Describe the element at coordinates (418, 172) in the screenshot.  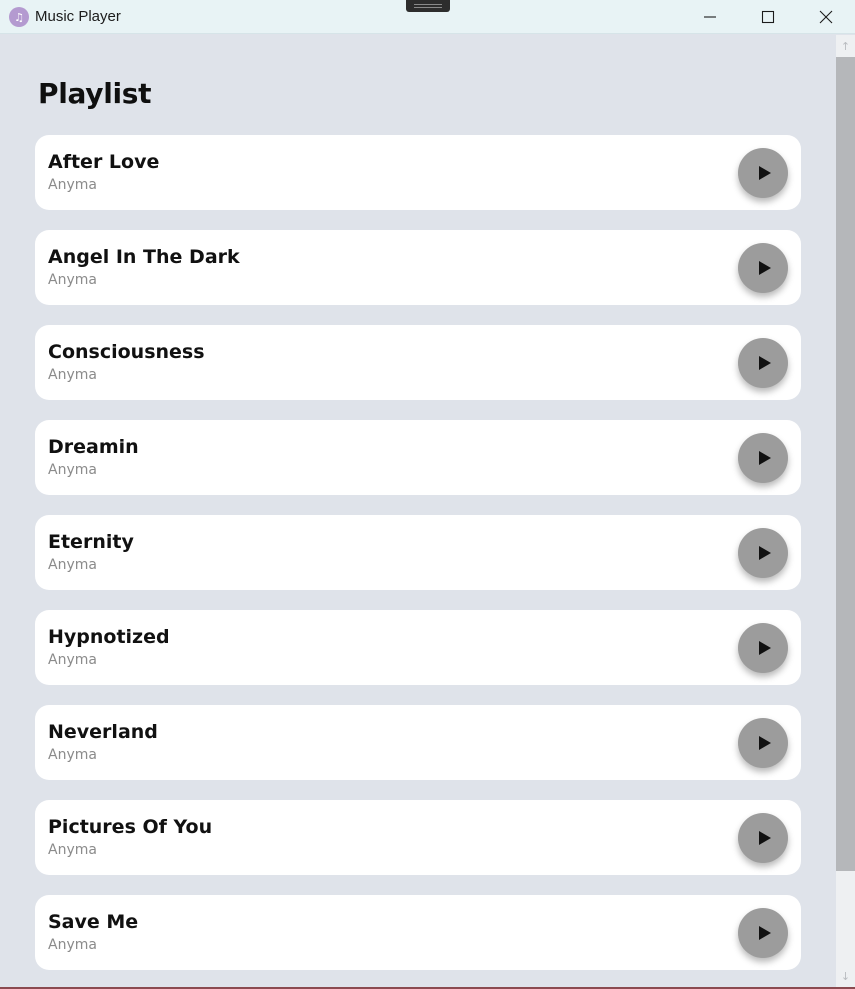
I see `song-card: After Love Anyma` at that location.